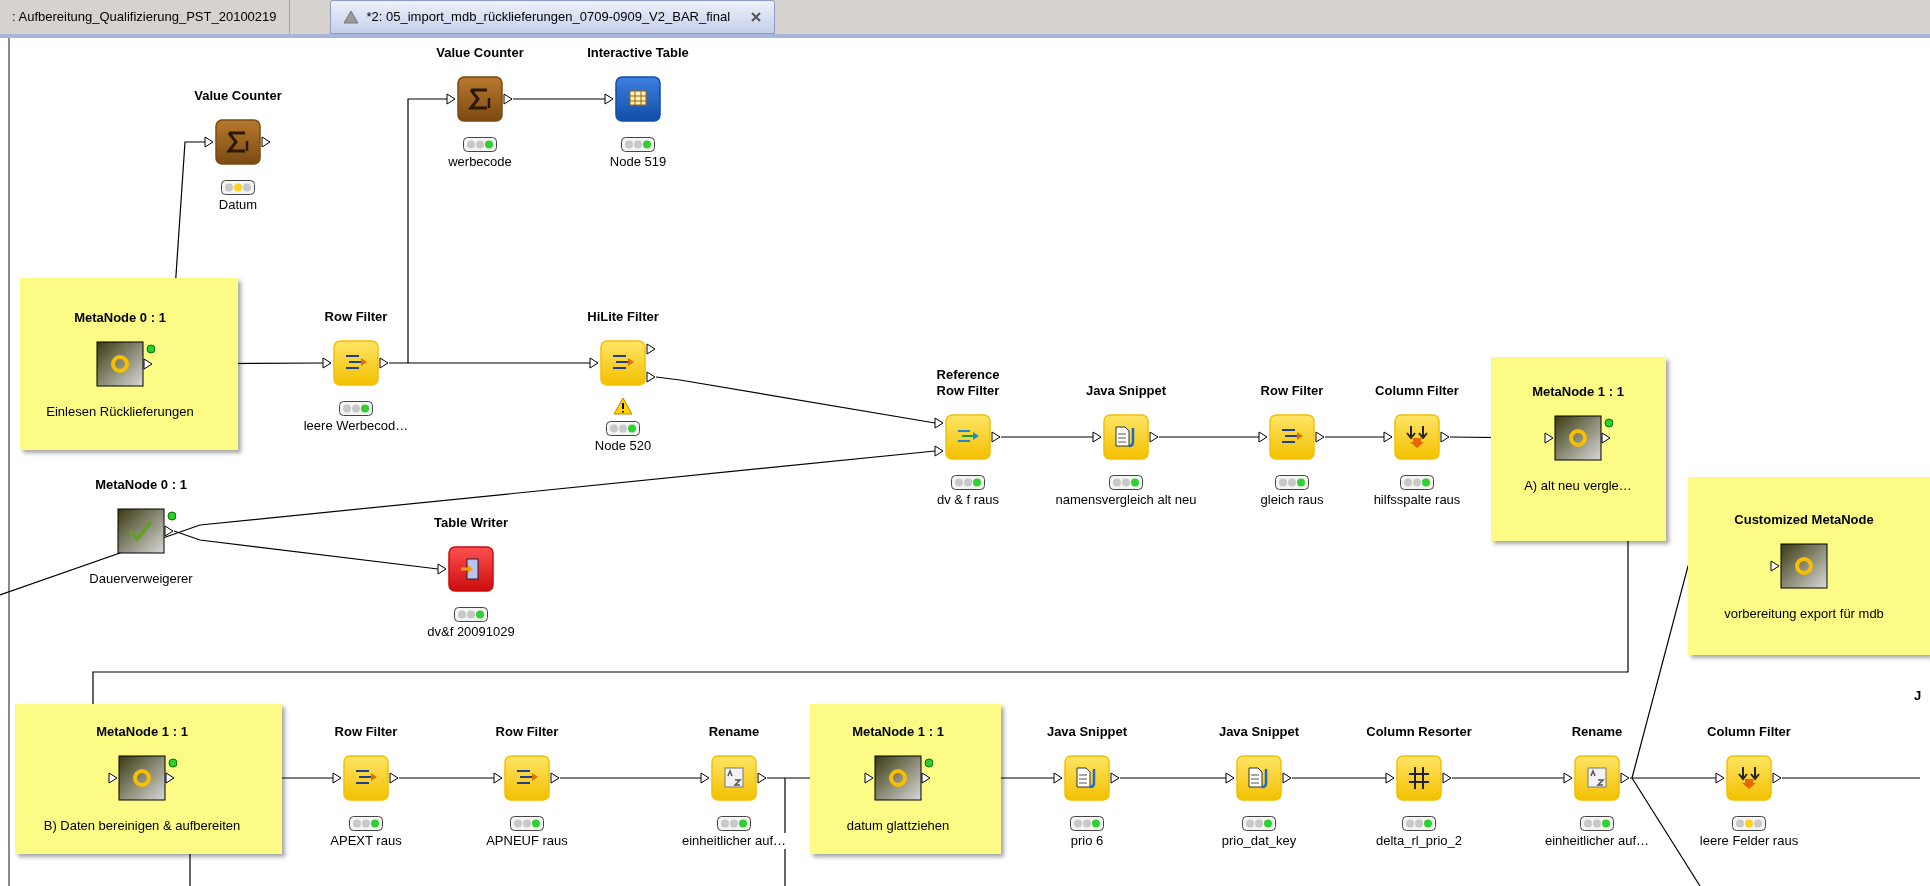 Image resolution: width=1930 pixels, height=886 pixels. Describe the element at coordinates (1419, 778) in the screenshot. I see `grid-node-icon` at that location.